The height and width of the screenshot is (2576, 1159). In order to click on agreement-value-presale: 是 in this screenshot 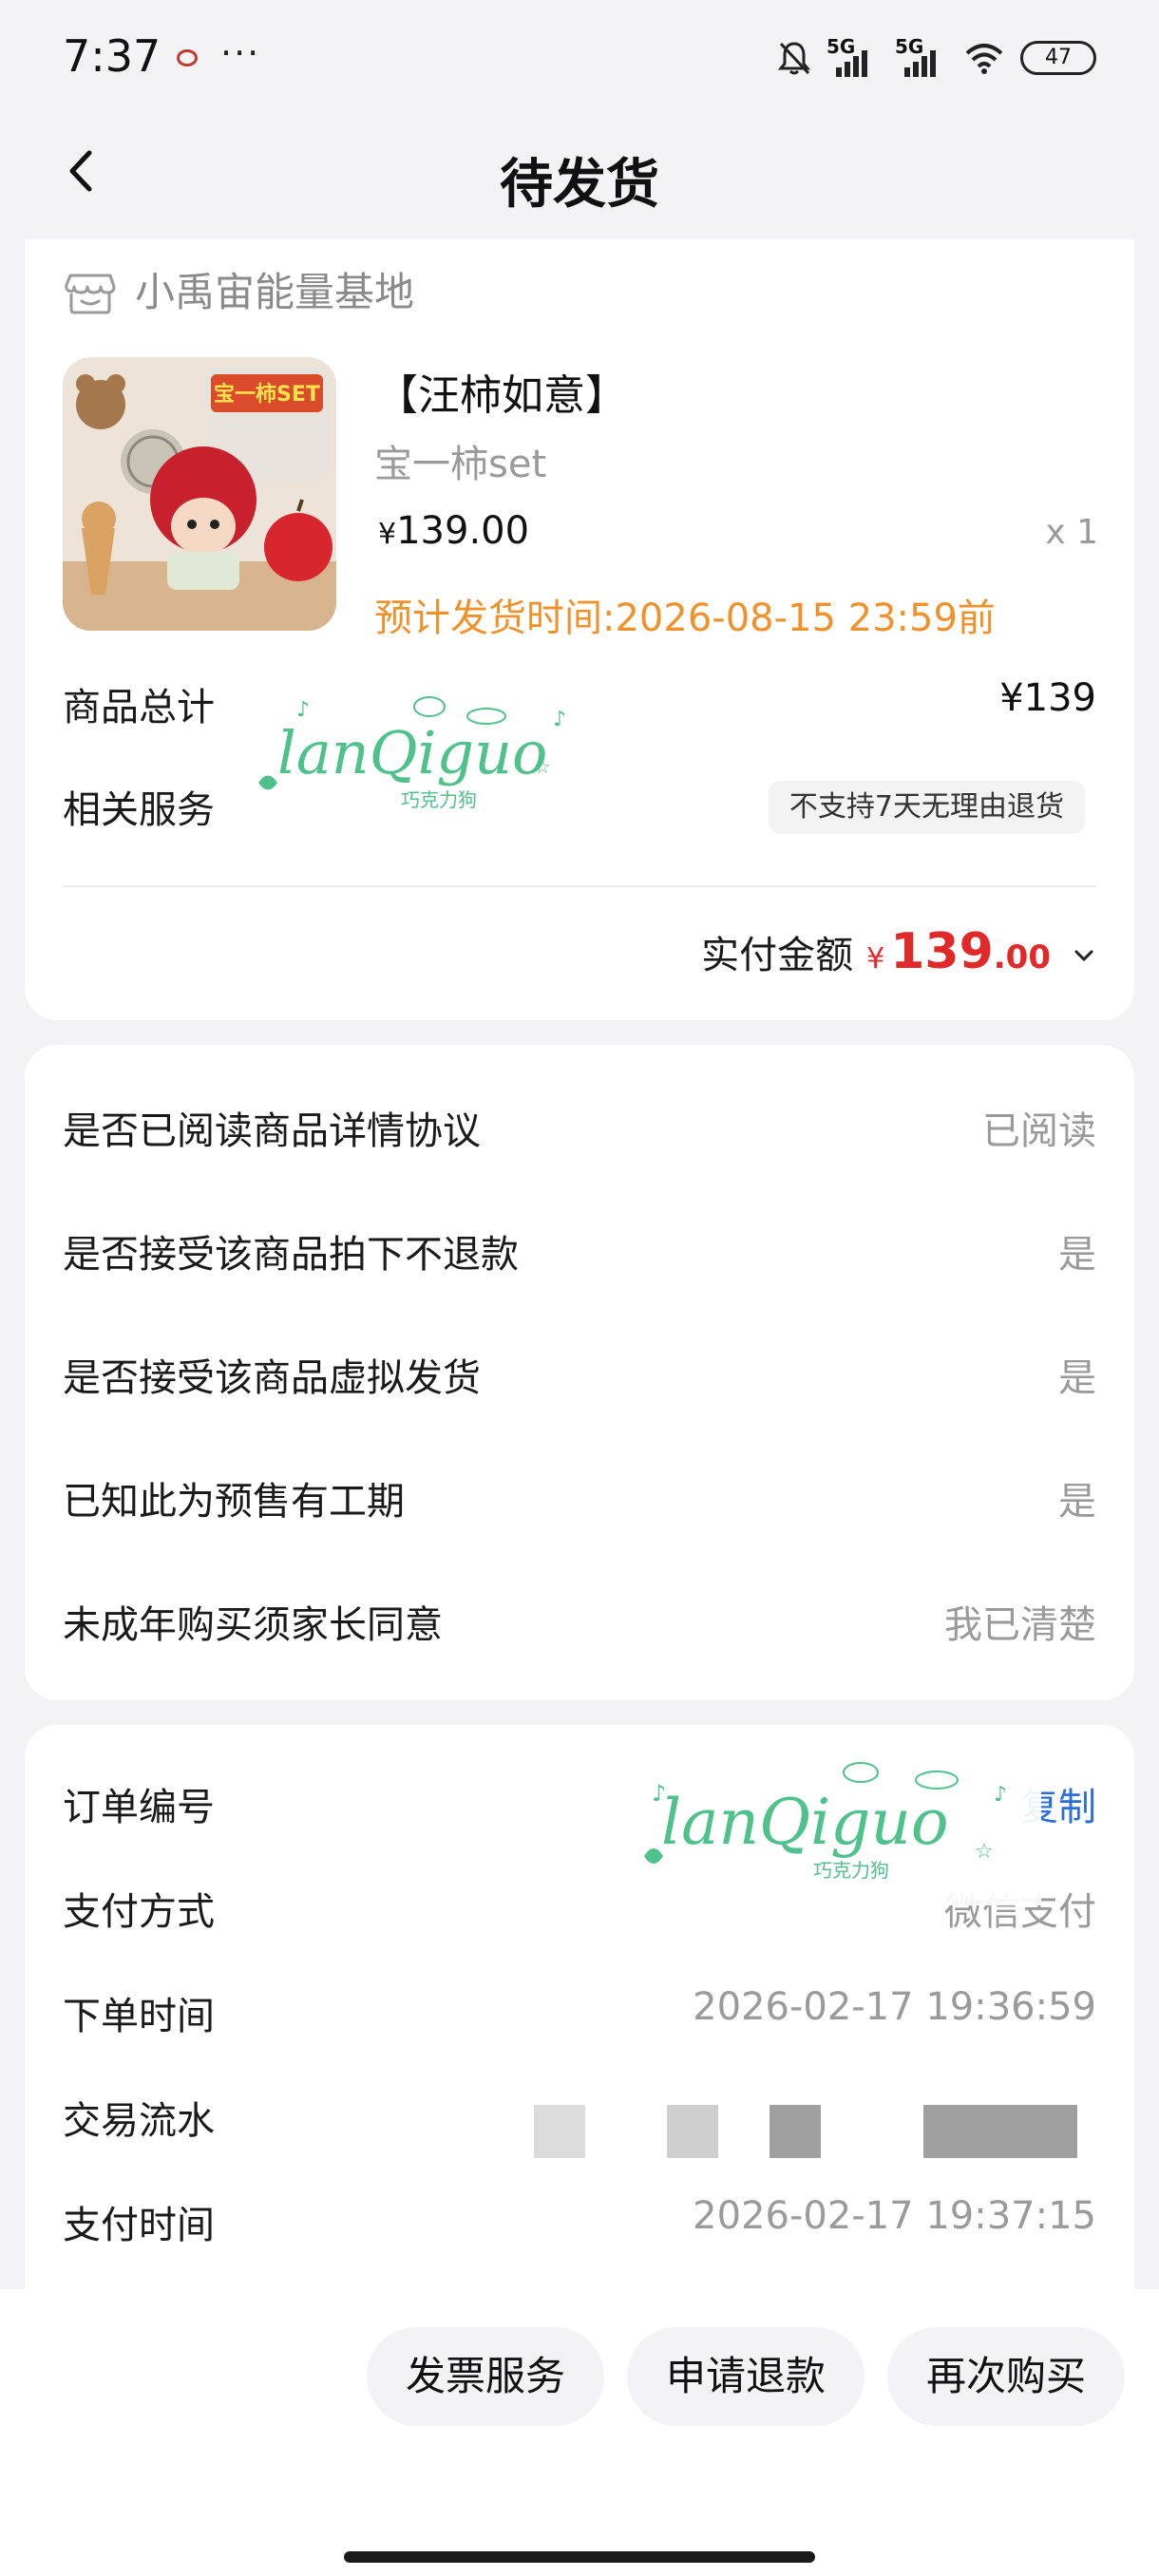, I will do `click(1077, 1502)`.